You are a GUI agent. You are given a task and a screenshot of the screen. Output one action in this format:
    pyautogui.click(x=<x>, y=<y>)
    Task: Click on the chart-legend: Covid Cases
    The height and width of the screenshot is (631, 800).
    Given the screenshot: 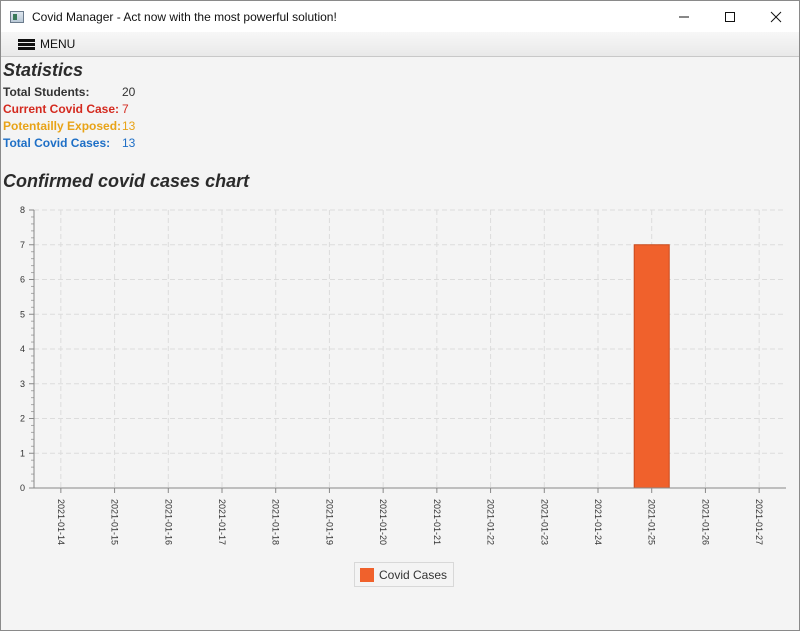 What is the action you would take?
    pyautogui.click(x=404, y=574)
    